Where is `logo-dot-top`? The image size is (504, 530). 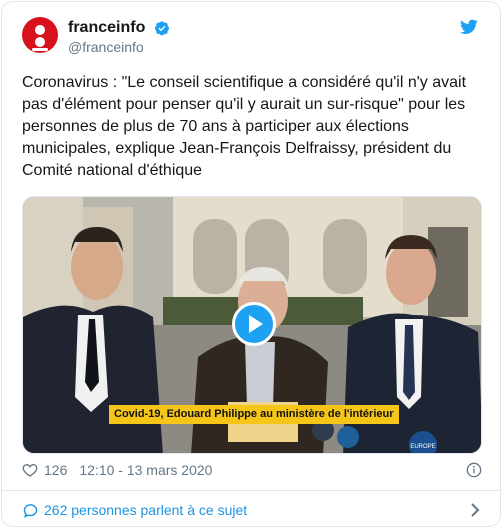
logo-dot-top is located at coordinates (40, 30).